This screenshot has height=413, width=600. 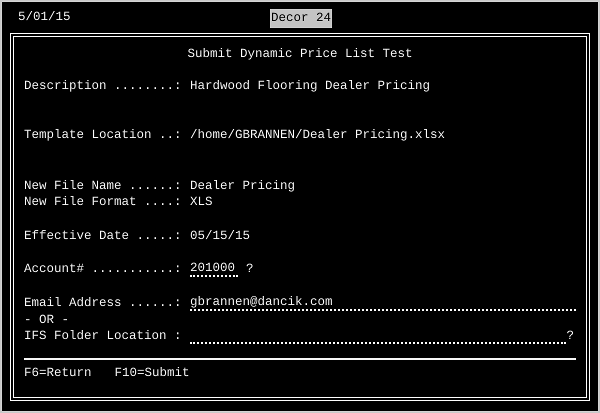 What do you see at coordinates (103, 186) in the screenshot?
I see `field-label: New File Name ......:` at bounding box center [103, 186].